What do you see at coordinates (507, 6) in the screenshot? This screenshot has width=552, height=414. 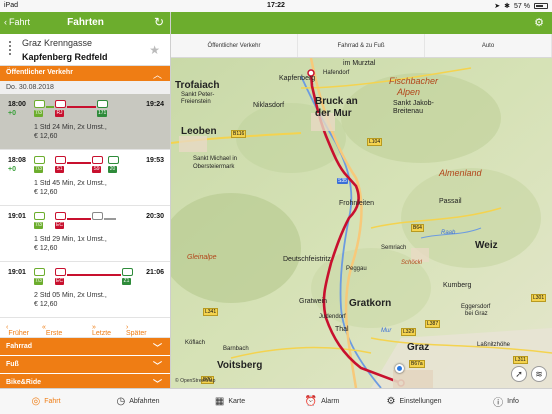 I see `bluetooth-icon: ✱` at bounding box center [507, 6].